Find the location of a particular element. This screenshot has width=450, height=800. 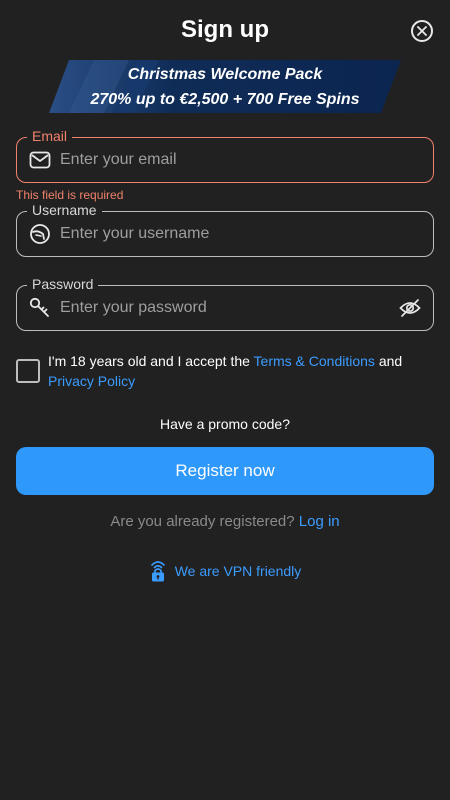

login-link: Log in is located at coordinates (319, 521).